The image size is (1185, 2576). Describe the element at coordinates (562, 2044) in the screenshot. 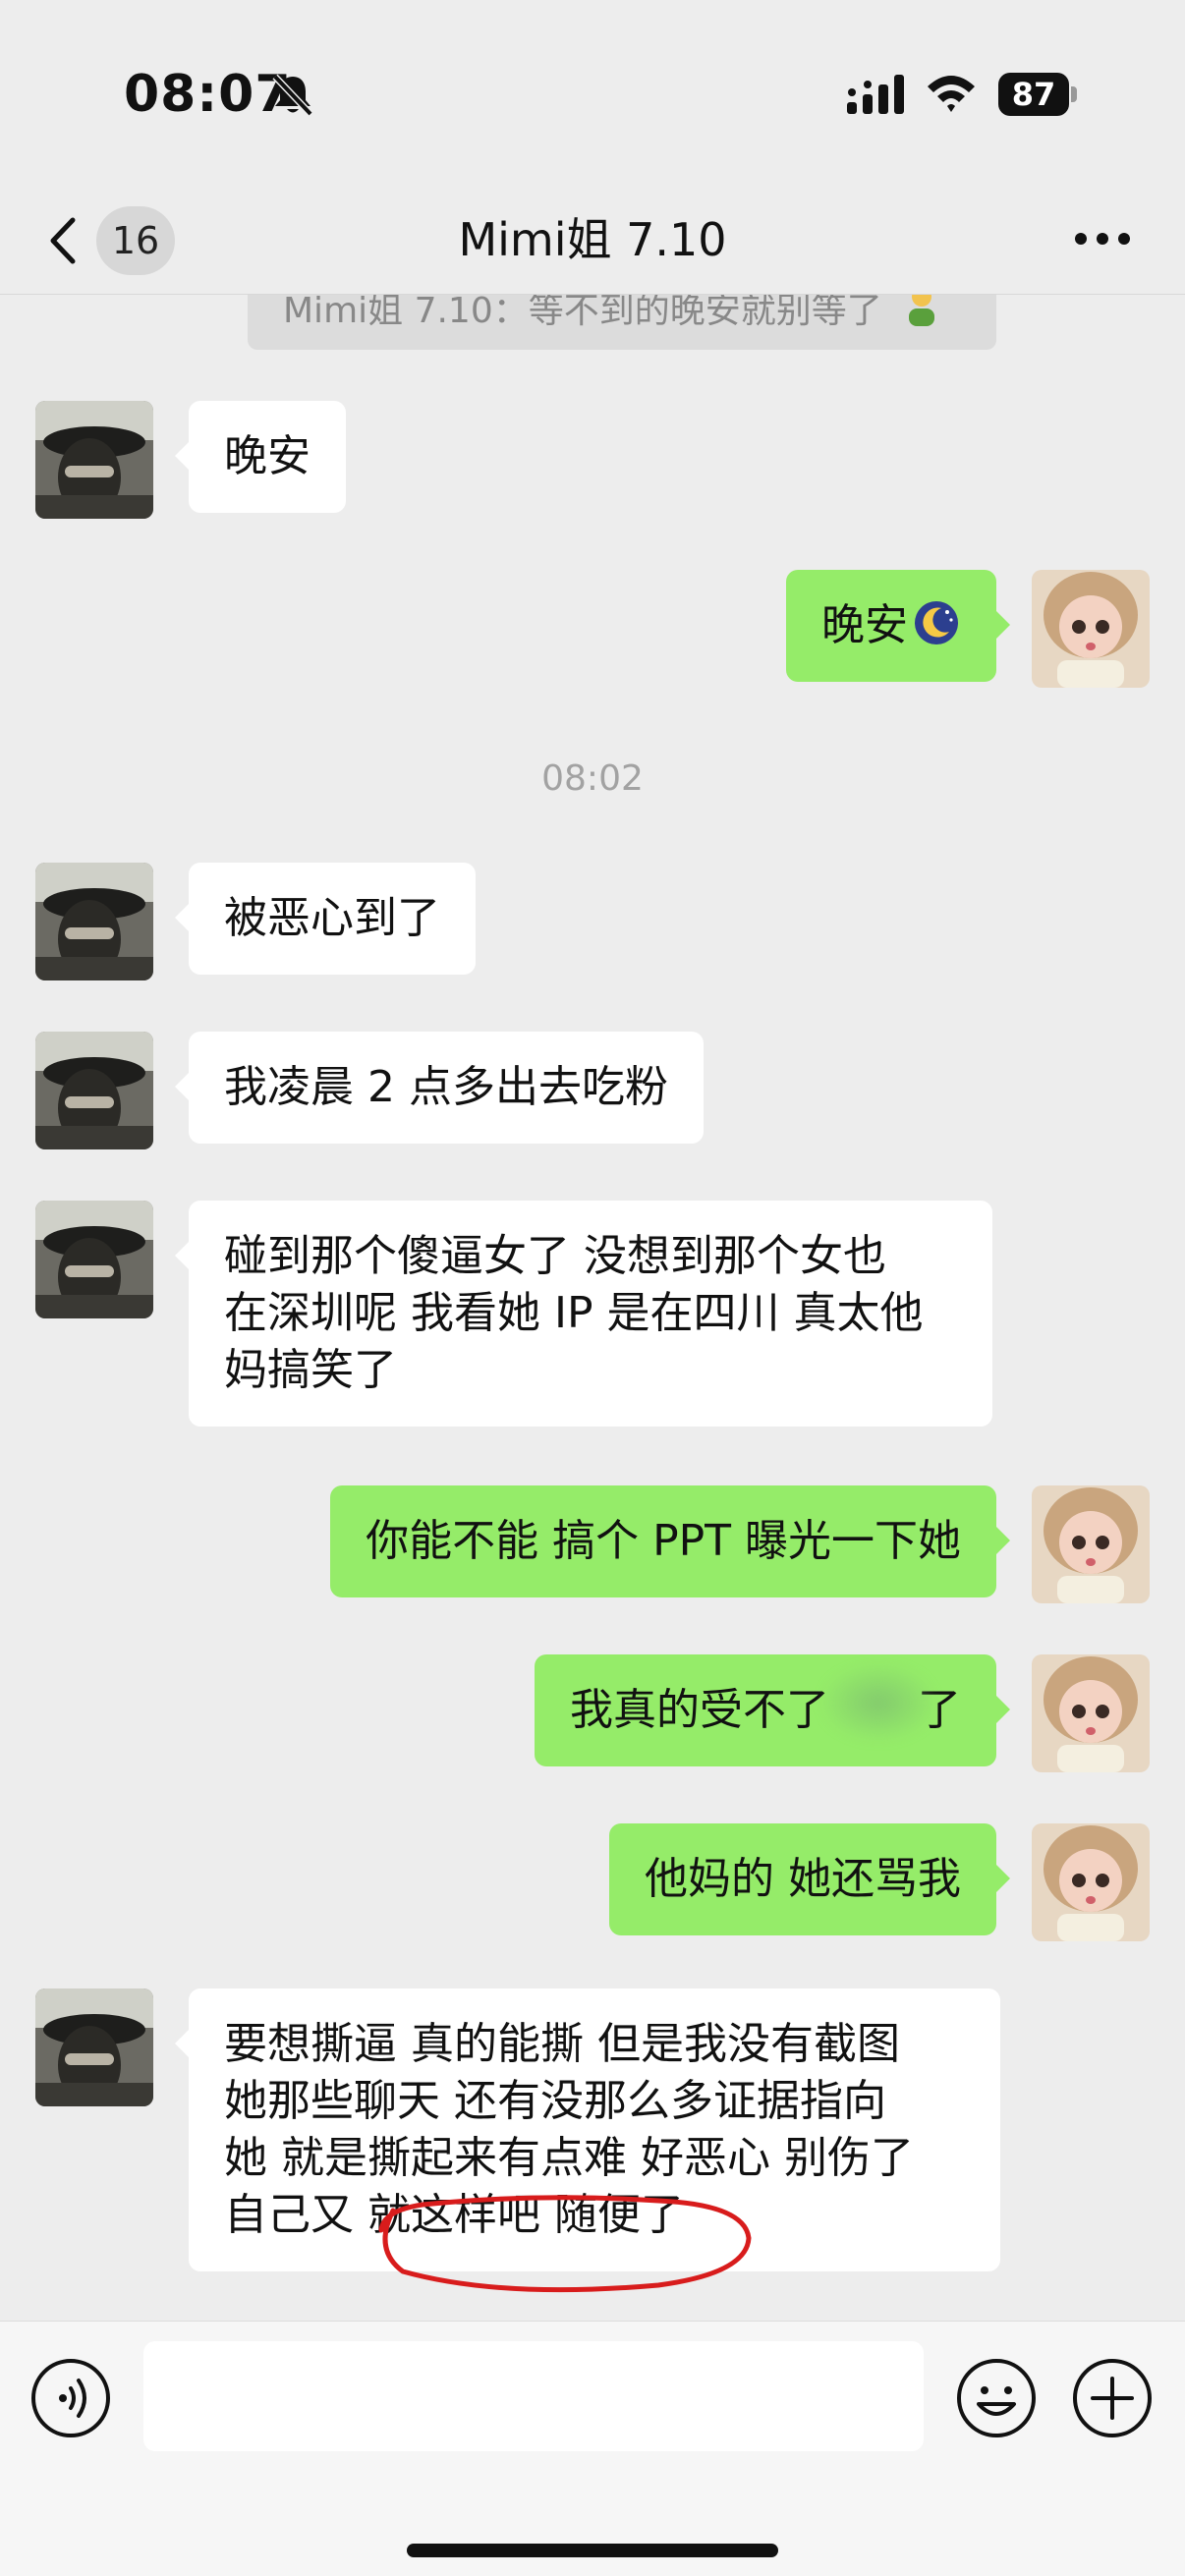

I see `message-text-line: 要想撕逼 真的能撕 但是我没有截图` at that location.